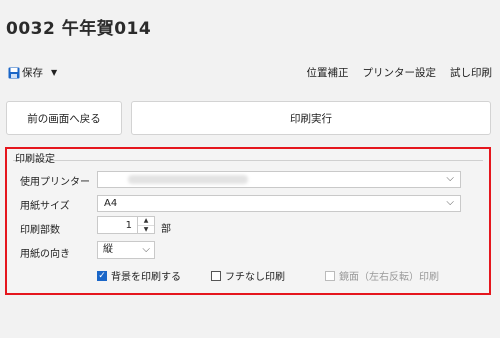 The image size is (500, 338). Describe the element at coordinates (311, 118) in the screenshot. I see `print-execute-button: 印刷実行` at that location.